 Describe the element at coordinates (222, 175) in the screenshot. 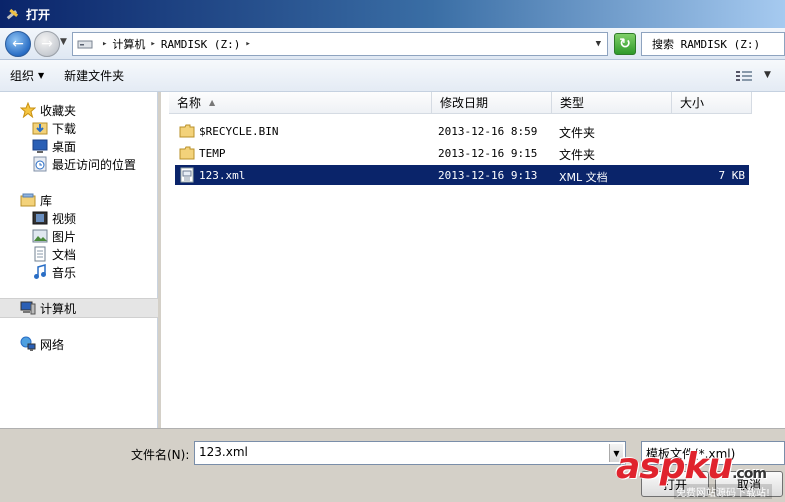

I see `file-name: 123.xml` at that location.